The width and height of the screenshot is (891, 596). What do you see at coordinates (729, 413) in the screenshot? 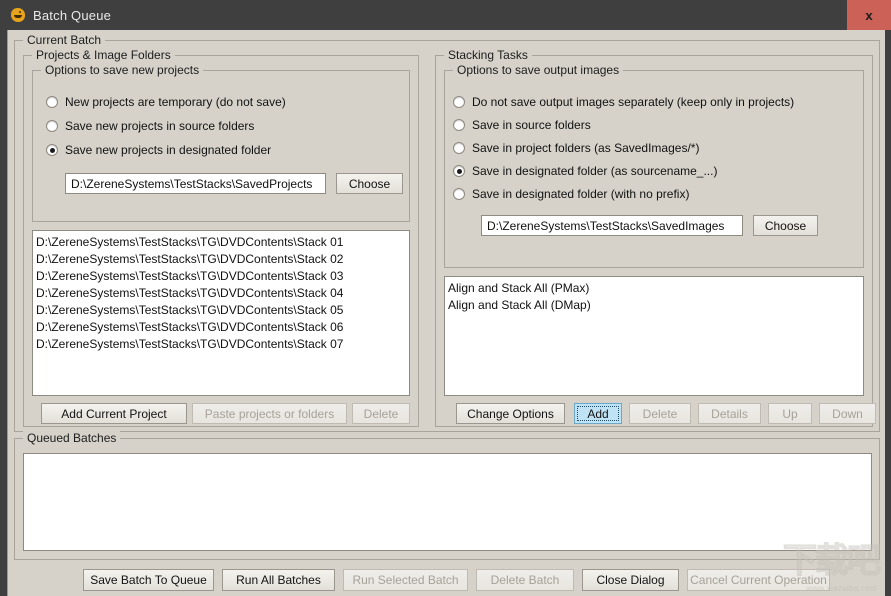
I see `task-details-button: Details` at bounding box center [729, 413].